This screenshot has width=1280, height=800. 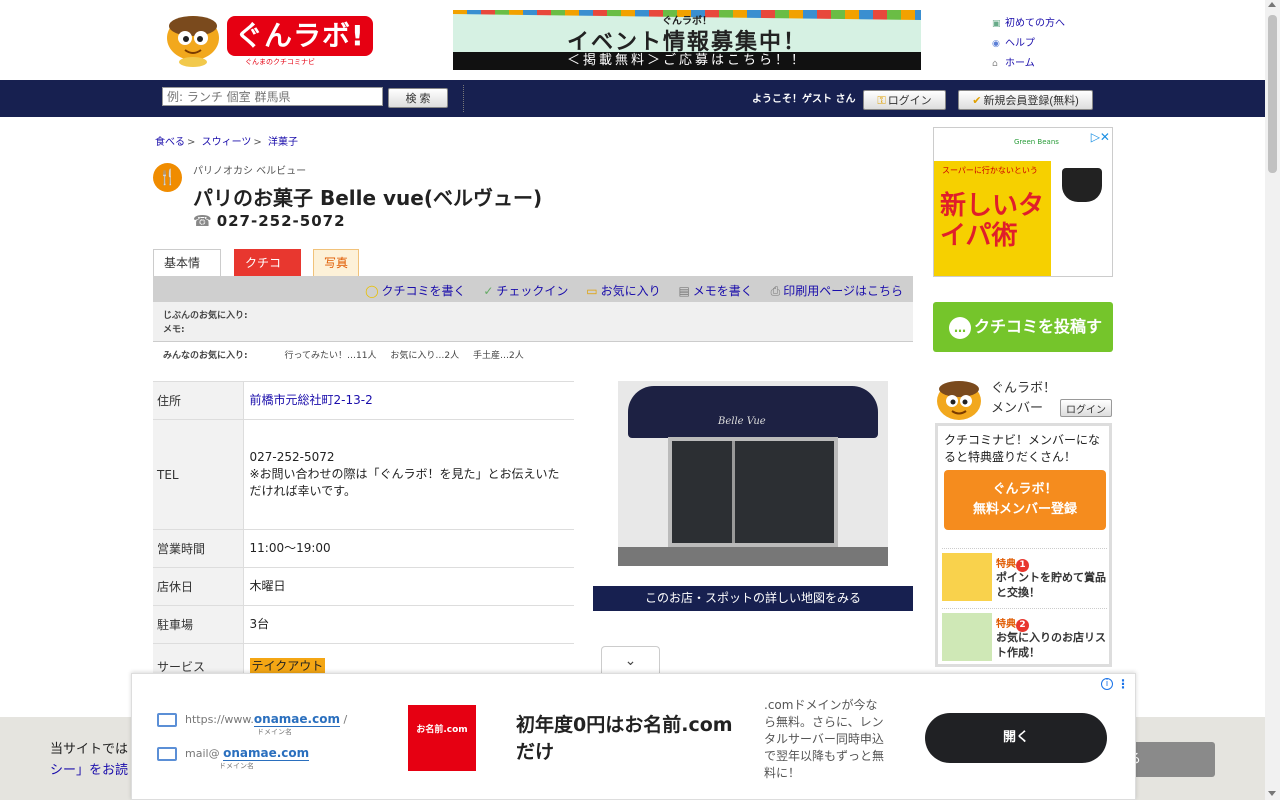 I want to click on page-scrollbar, so click(x=1272, y=400).